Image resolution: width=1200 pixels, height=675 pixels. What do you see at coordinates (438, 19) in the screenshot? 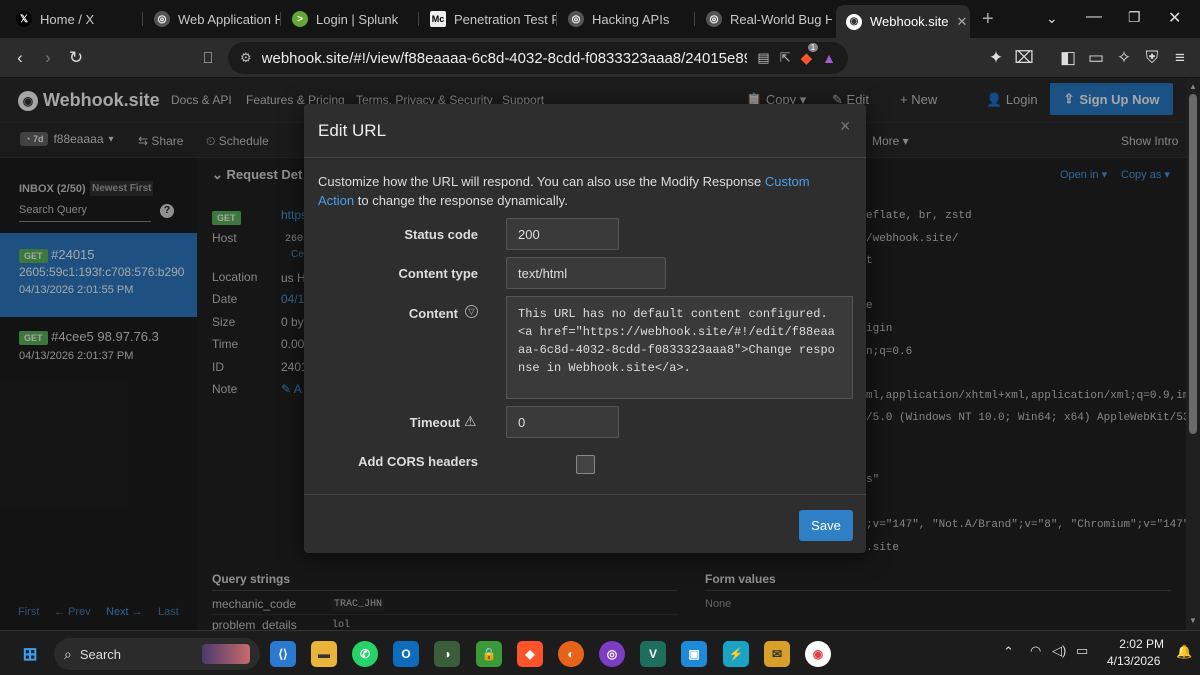
I see `mc-icon: Mc` at bounding box center [438, 19].